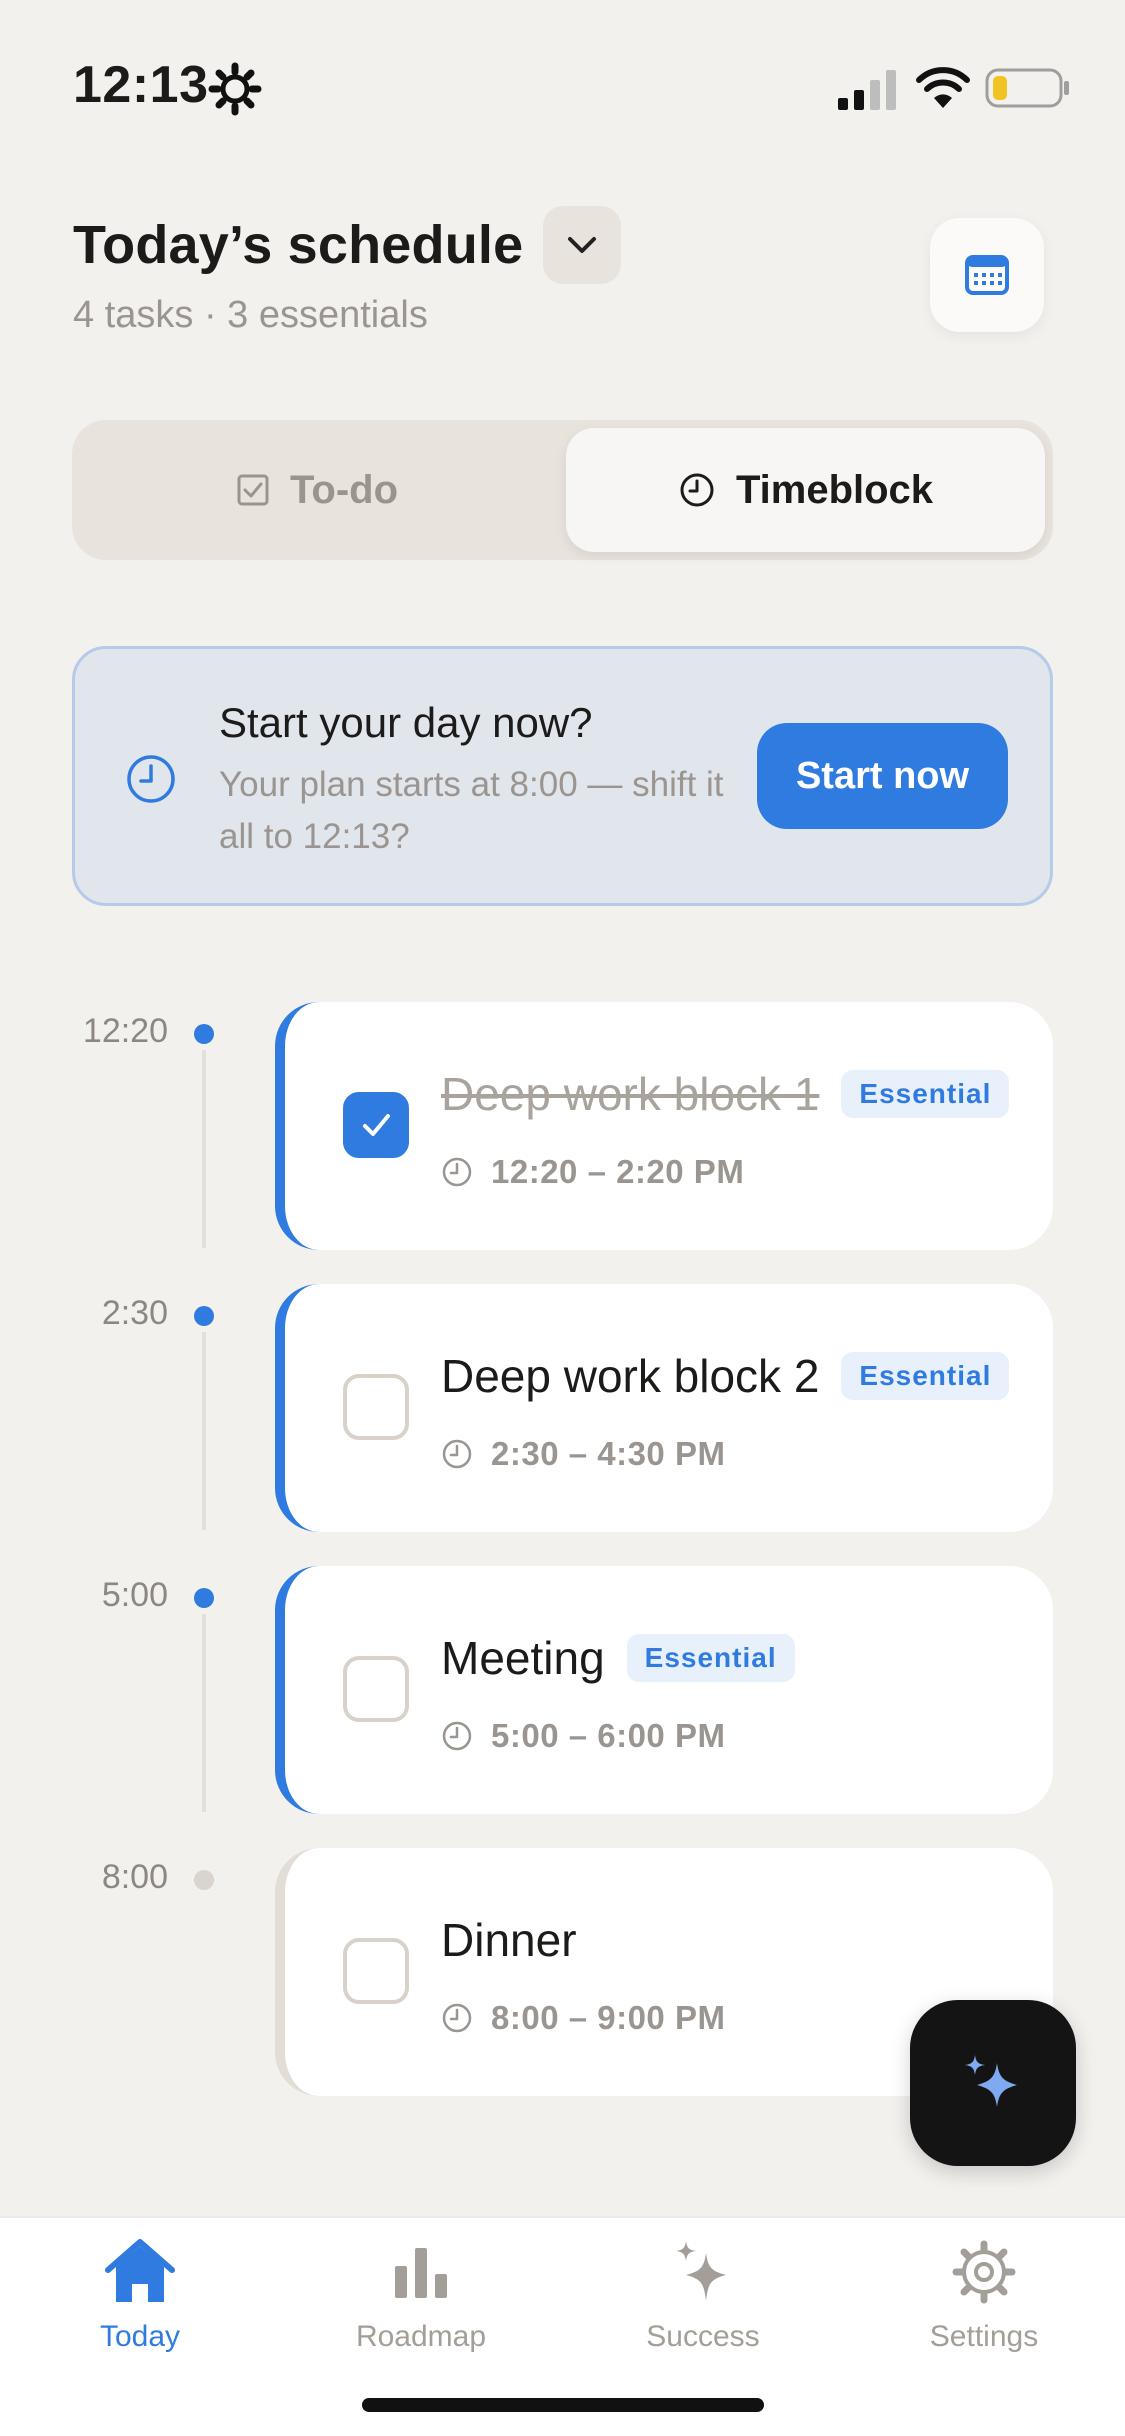 The image size is (1125, 2436). I want to click on calendar-icon, so click(987, 275).